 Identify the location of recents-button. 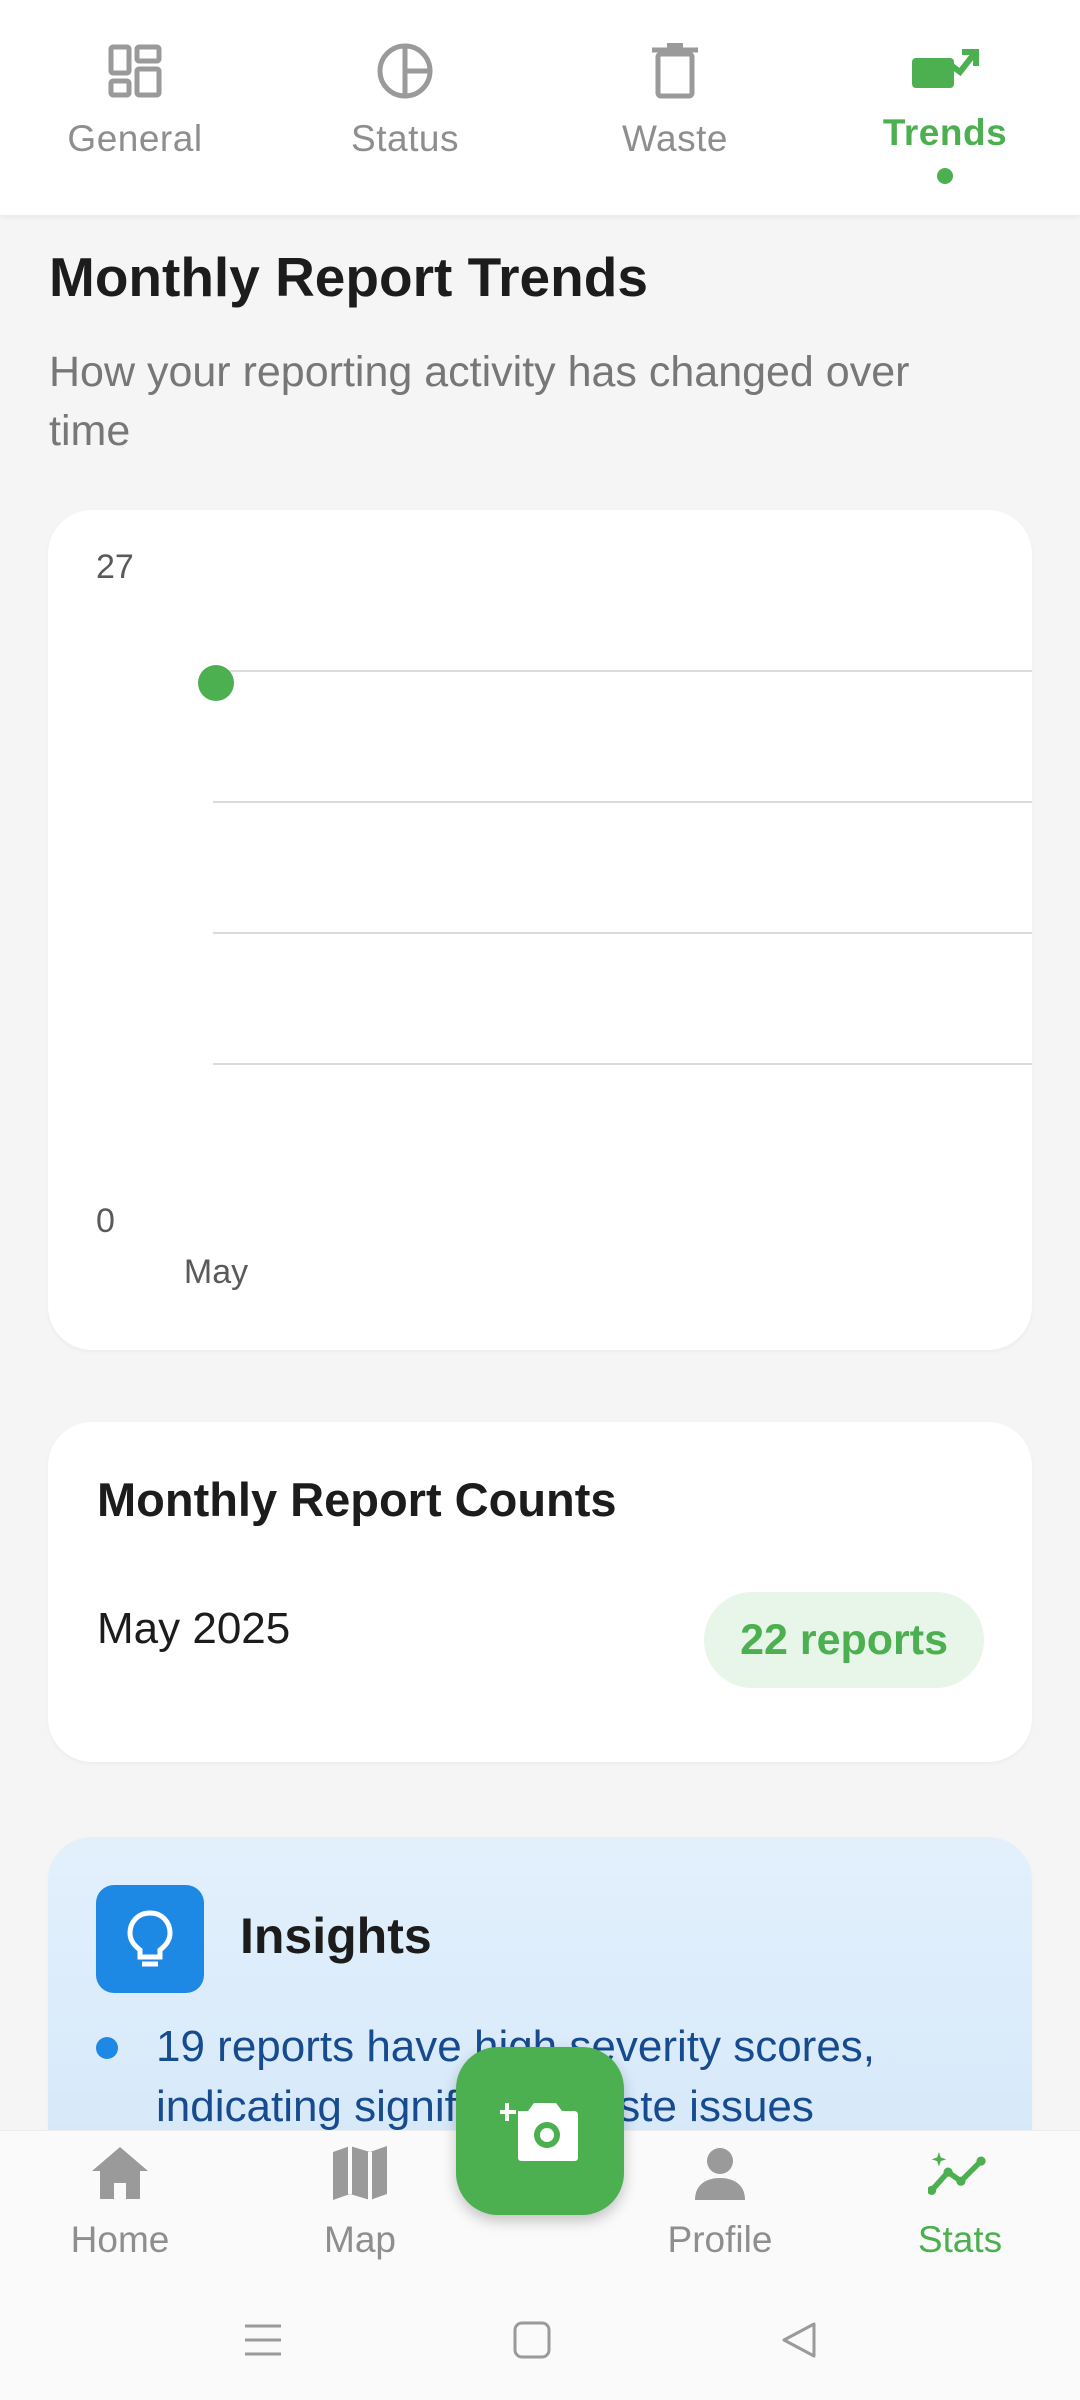
(263, 2340).